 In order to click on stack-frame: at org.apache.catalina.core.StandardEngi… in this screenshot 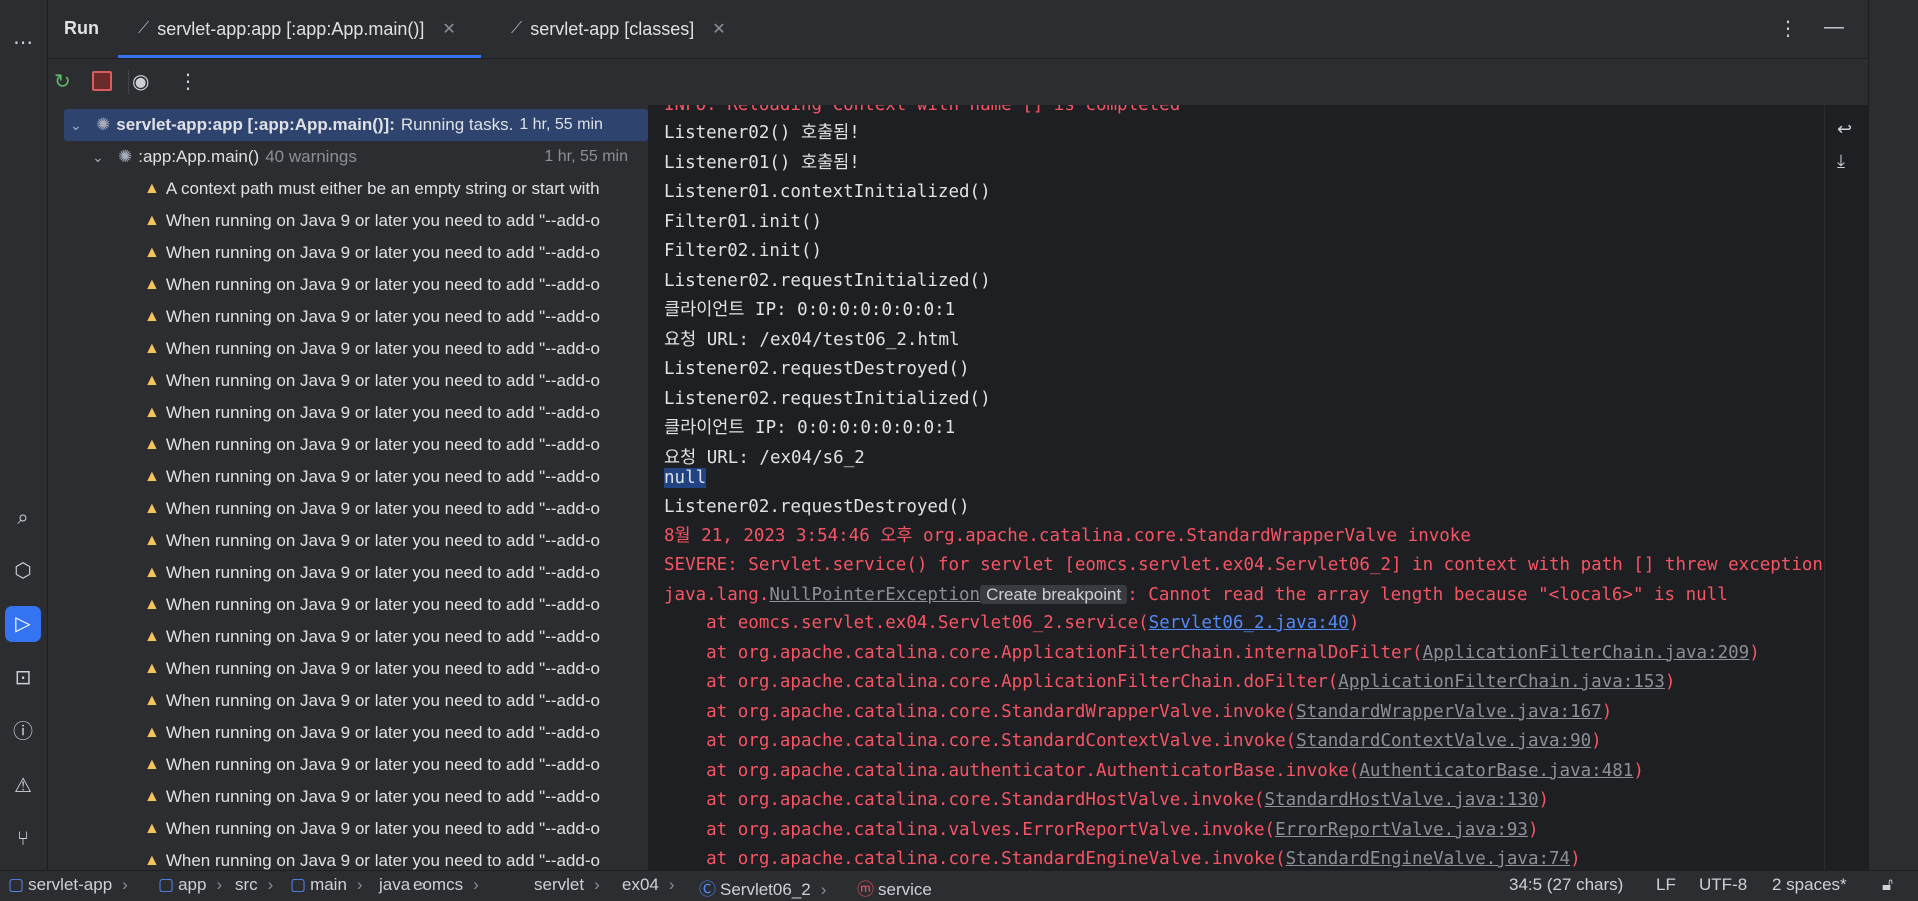, I will do `click(1122, 857)`.